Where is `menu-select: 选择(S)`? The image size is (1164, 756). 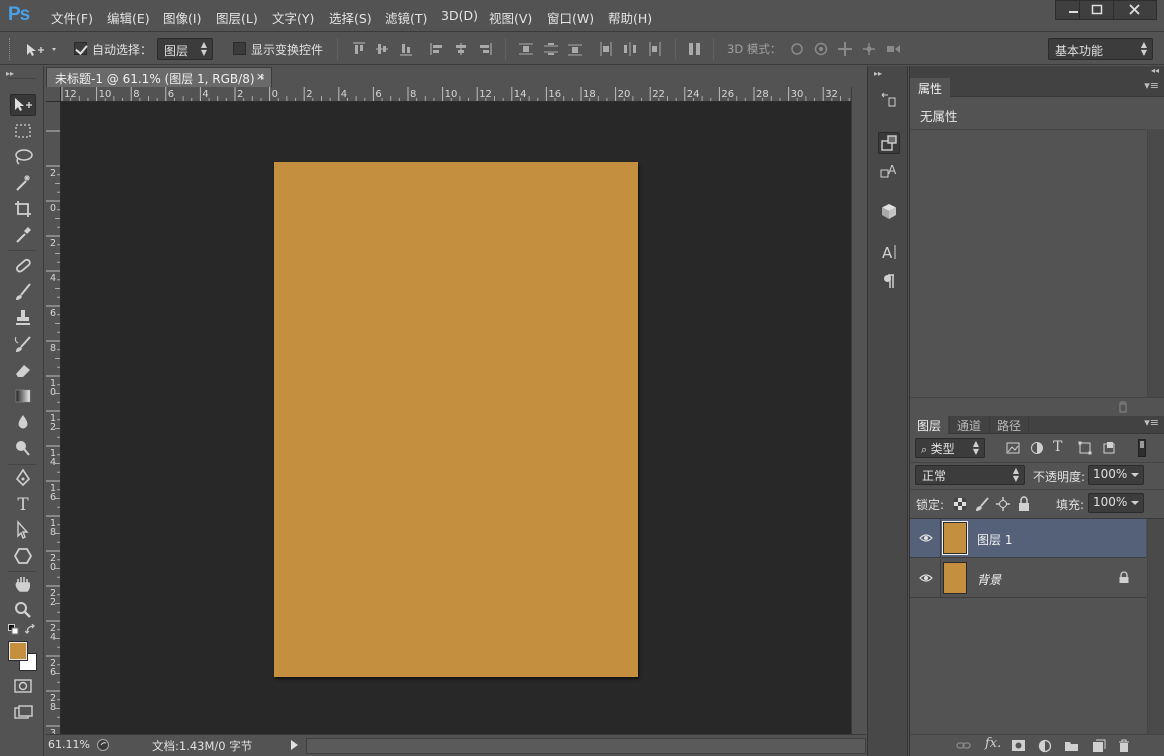
menu-select: 选择(S) is located at coordinates (350, 17).